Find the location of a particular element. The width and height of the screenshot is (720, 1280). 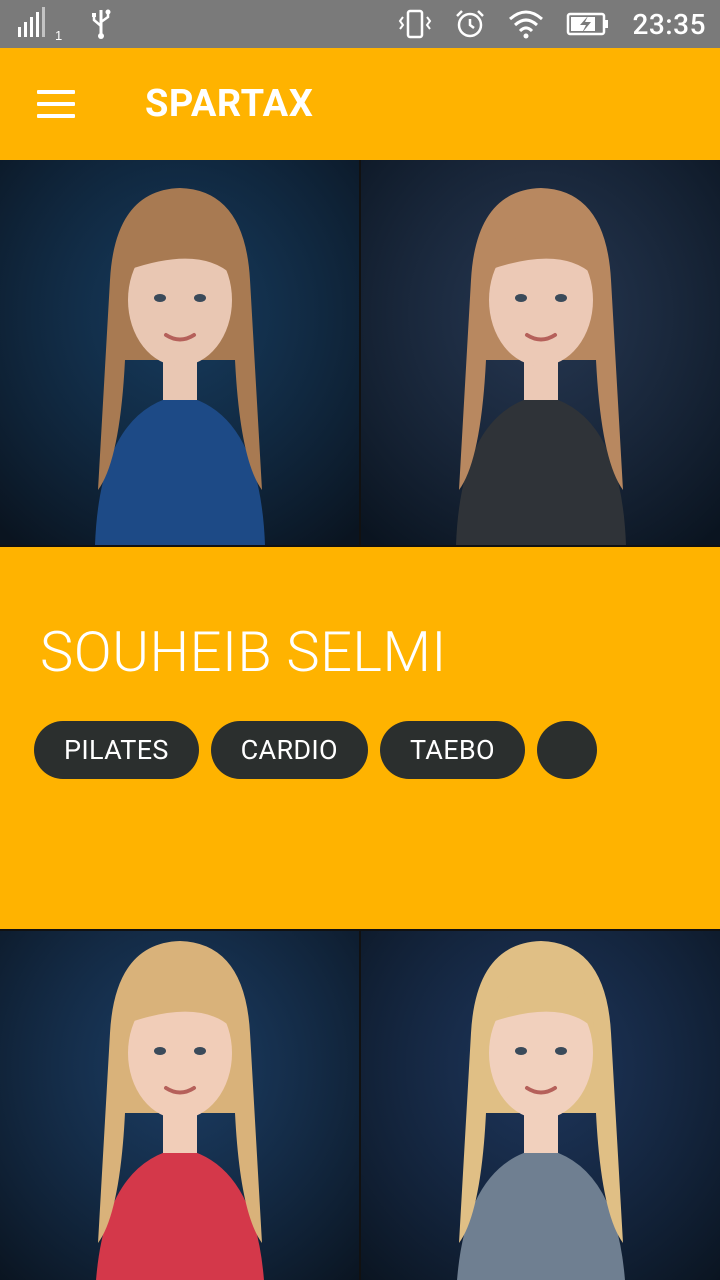

trainer-name: SOUHEIB SELMI is located at coordinates (243, 652).